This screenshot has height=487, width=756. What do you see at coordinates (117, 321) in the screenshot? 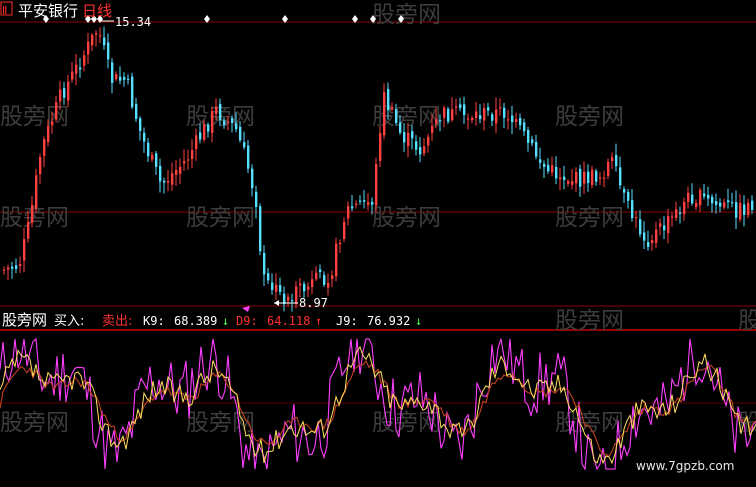
I see `sell-label: 卖出:` at bounding box center [117, 321].